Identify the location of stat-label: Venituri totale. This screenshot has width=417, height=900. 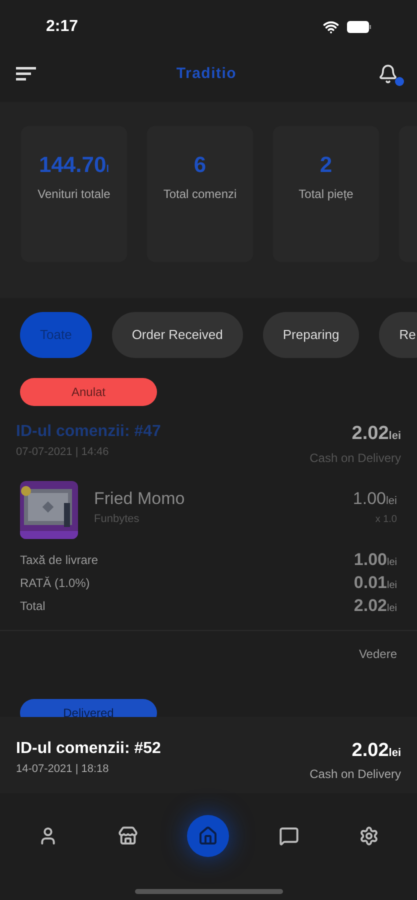
(74, 194).